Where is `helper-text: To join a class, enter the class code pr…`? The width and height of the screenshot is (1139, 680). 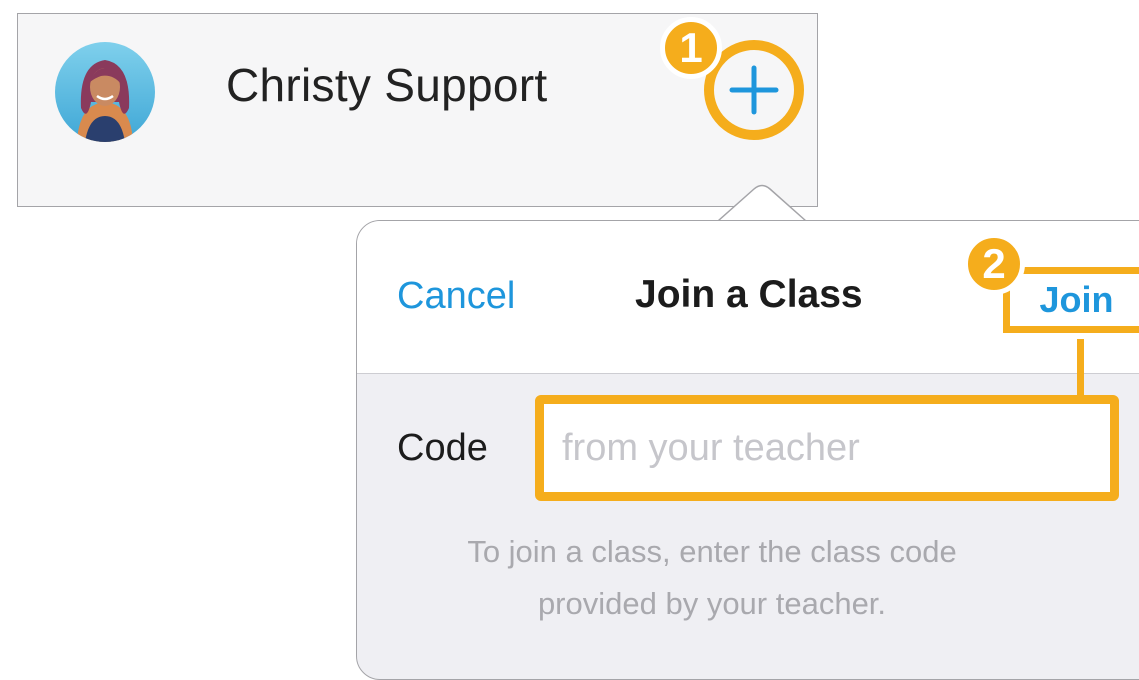 helper-text: To join a class, enter the class code pr… is located at coordinates (712, 578).